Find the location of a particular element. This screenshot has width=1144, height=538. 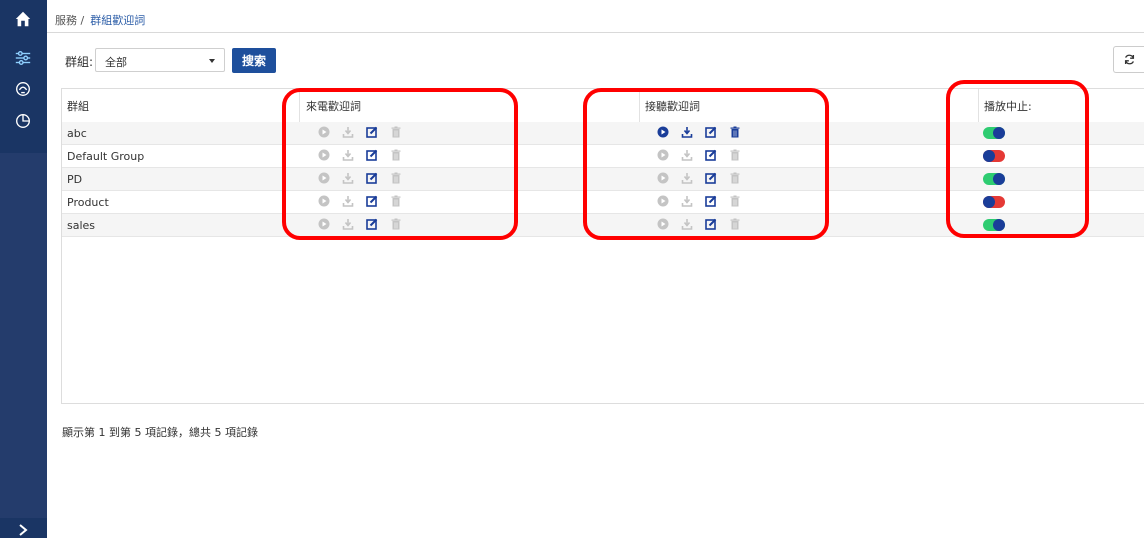

group-name: abc is located at coordinates (77, 133).